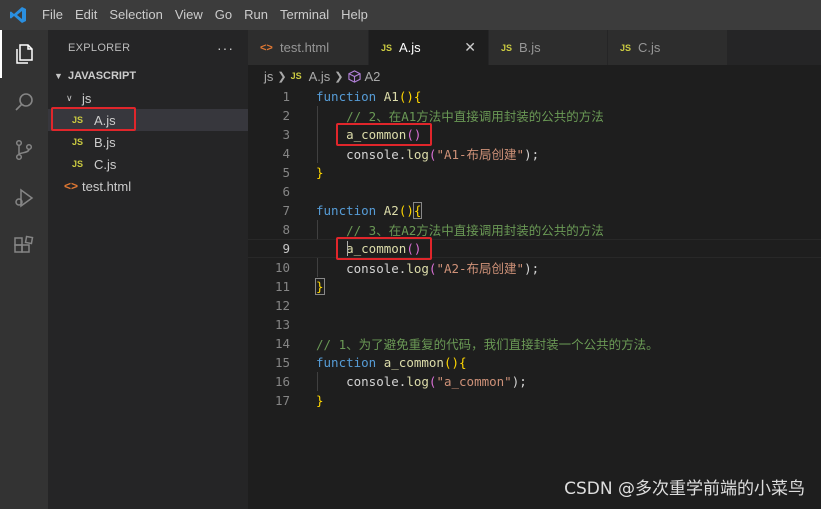 The image size is (821, 509). What do you see at coordinates (148, 47) in the screenshot?
I see `explorer-header: EXPLORER ···` at bounding box center [148, 47].